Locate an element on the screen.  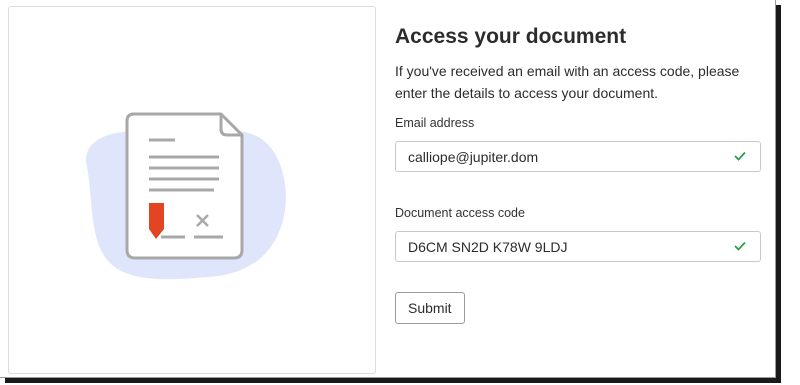
document-with-signature-icon is located at coordinates (185, 196).